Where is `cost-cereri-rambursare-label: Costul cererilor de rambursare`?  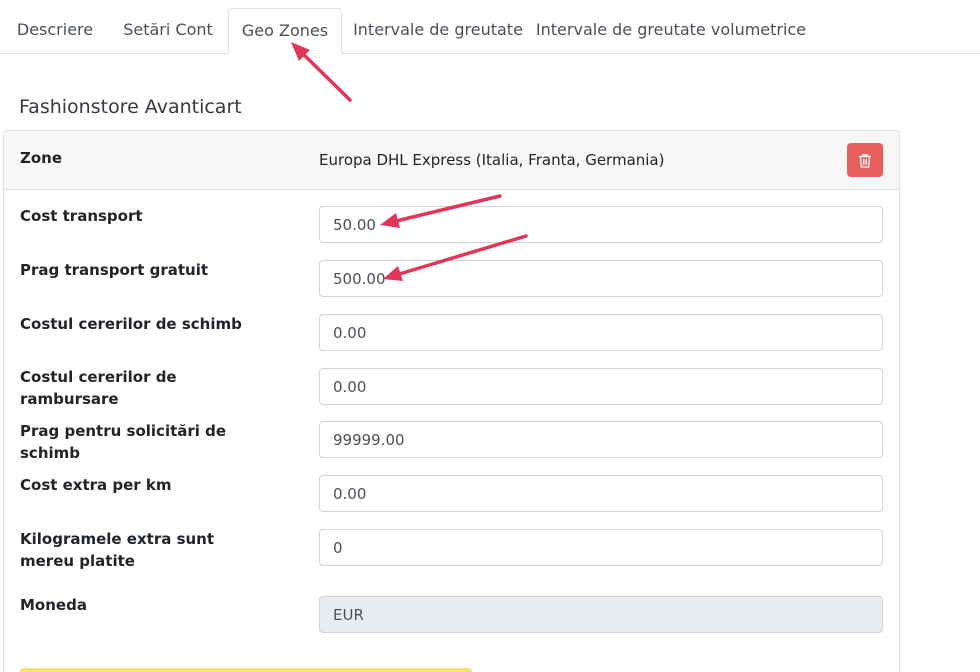
cost-cereri-rambursare-label: Costul cererilor de rambursare is located at coordinates (98, 388).